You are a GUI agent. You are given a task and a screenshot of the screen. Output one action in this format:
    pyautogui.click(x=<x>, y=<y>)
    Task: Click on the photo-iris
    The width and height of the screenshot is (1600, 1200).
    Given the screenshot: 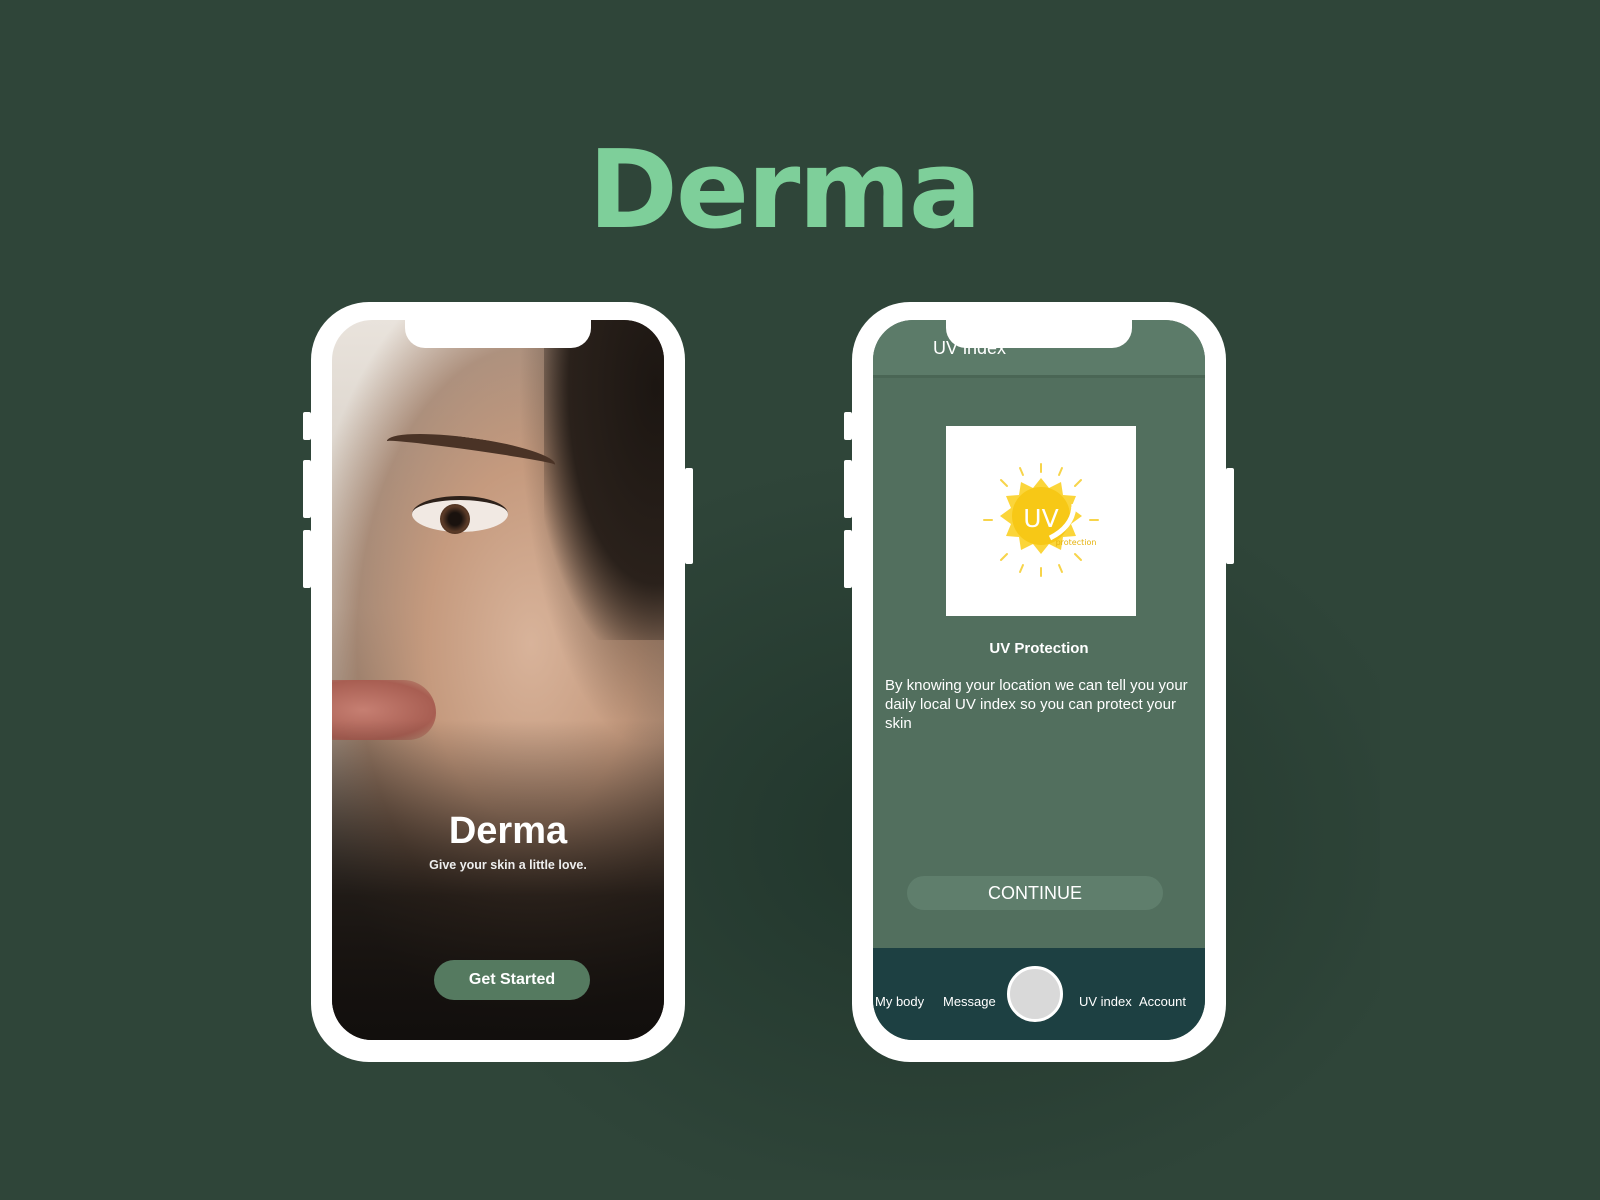 What is the action you would take?
    pyautogui.click(x=455, y=519)
    